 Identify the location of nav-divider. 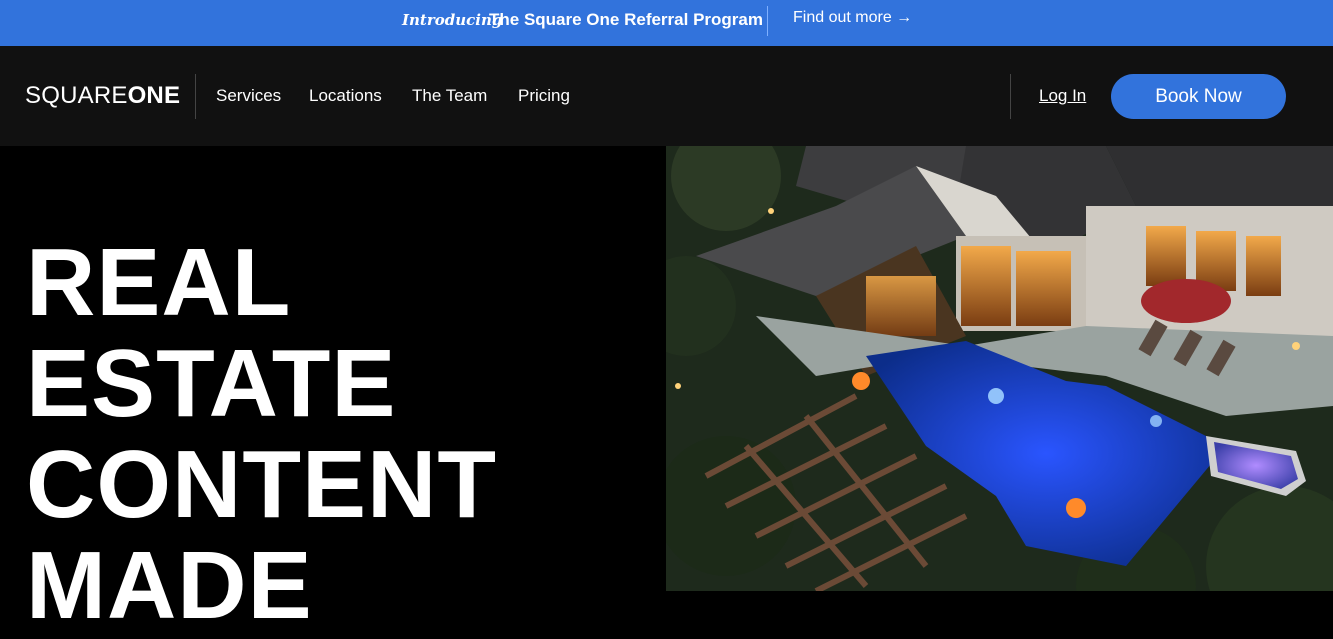
(195, 96).